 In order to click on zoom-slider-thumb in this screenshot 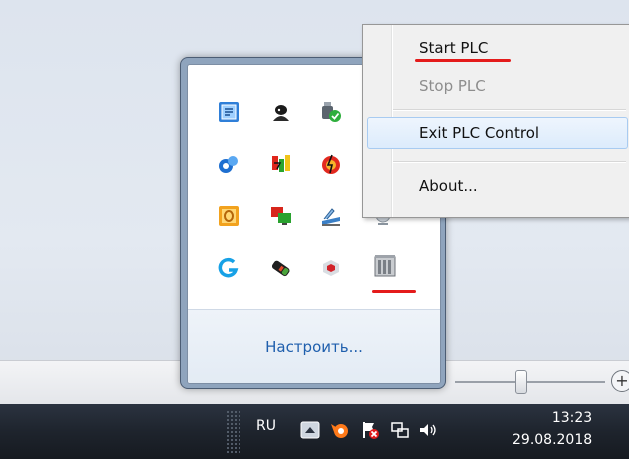, I will do `click(521, 382)`.